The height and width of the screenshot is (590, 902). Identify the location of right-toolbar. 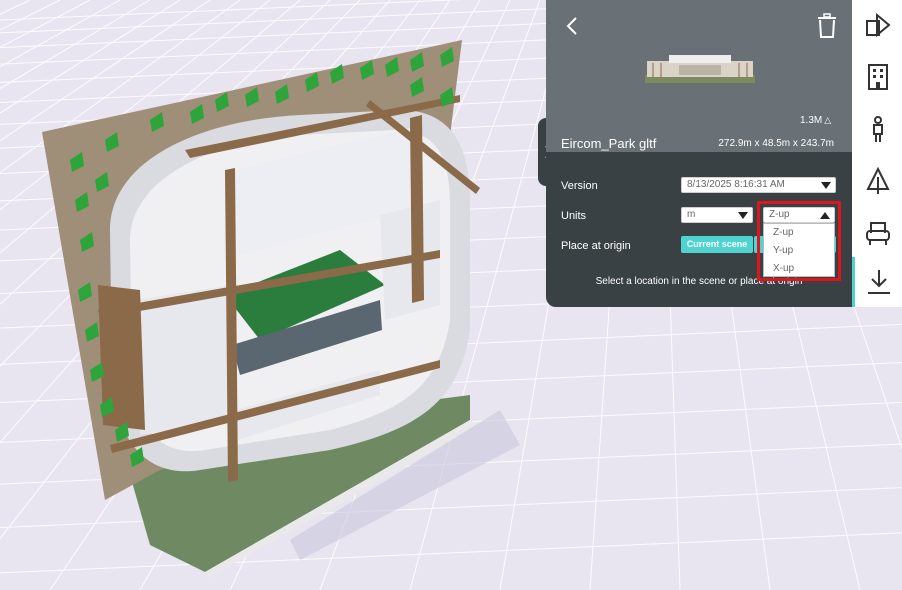
(877, 153).